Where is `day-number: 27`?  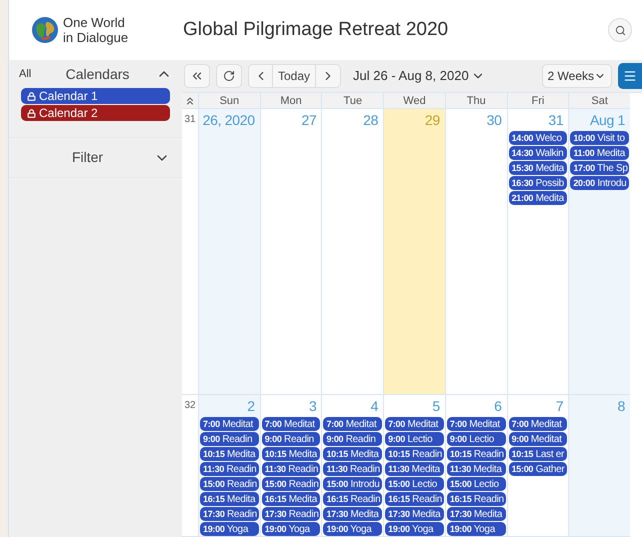
day-number: 27 is located at coordinates (309, 120).